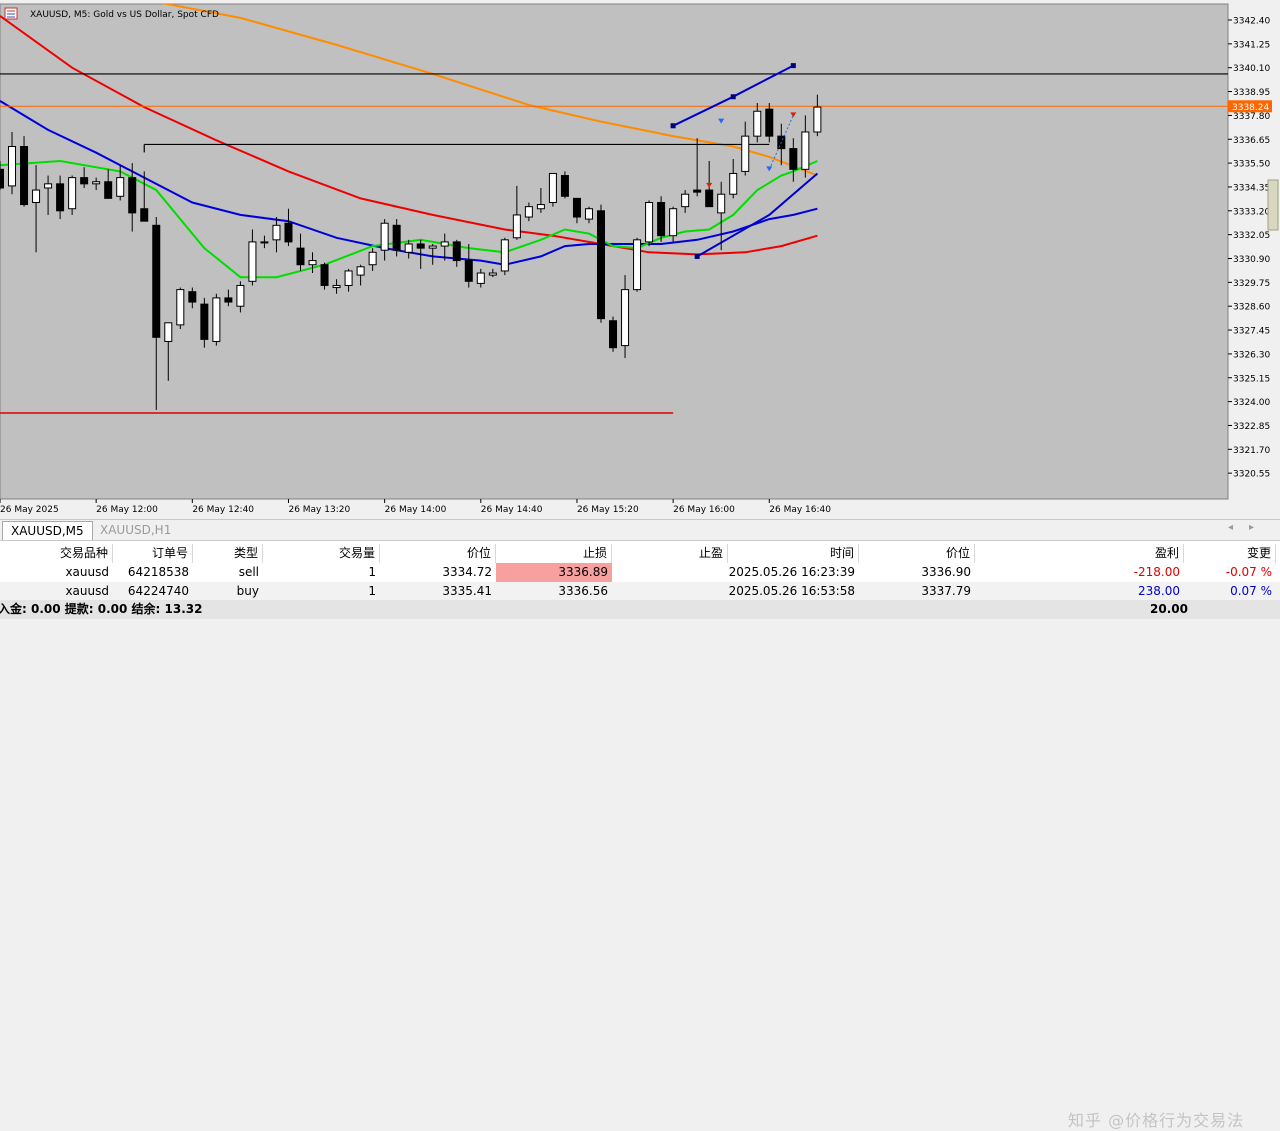 This screenshot has width=1280, height=1131. What do you see at coordinates (1251, 403) in the screenshot?
I see `y-tick-label: 3324.00` at bounding box center [1251, 403].